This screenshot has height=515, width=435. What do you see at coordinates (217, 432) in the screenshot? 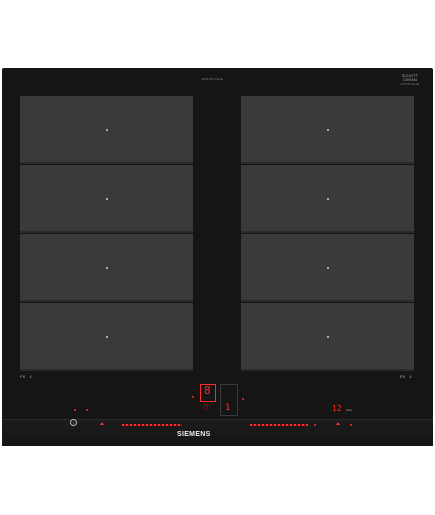
I see `control-strip` at bounding box center [217, 432].